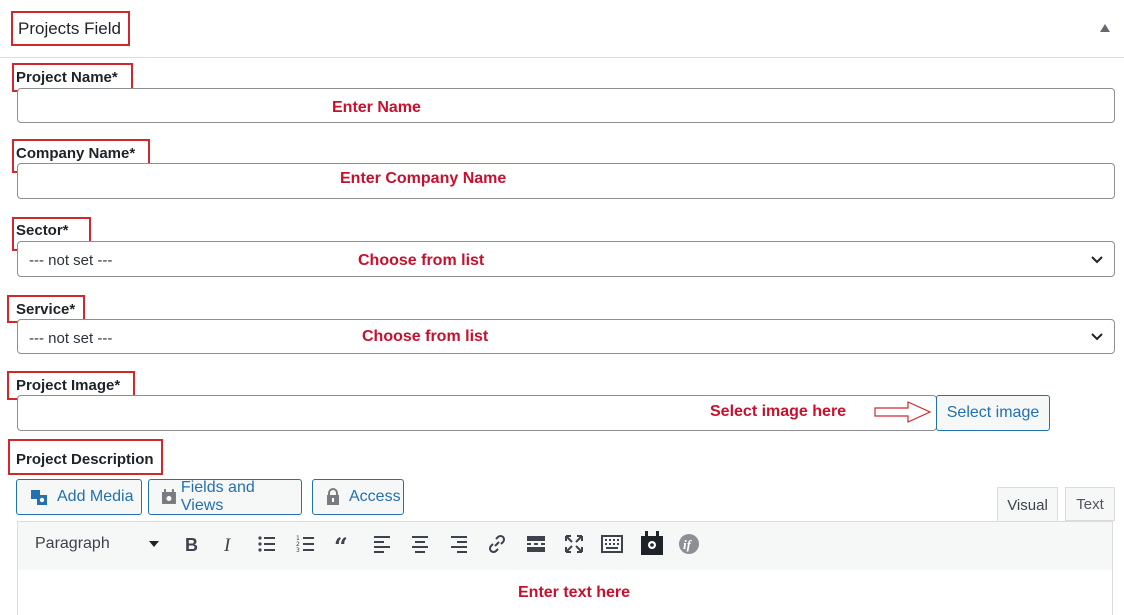 The height and width of the screenshot is (615, 1124). I want to click on align-right-icon, so click(459, 544).